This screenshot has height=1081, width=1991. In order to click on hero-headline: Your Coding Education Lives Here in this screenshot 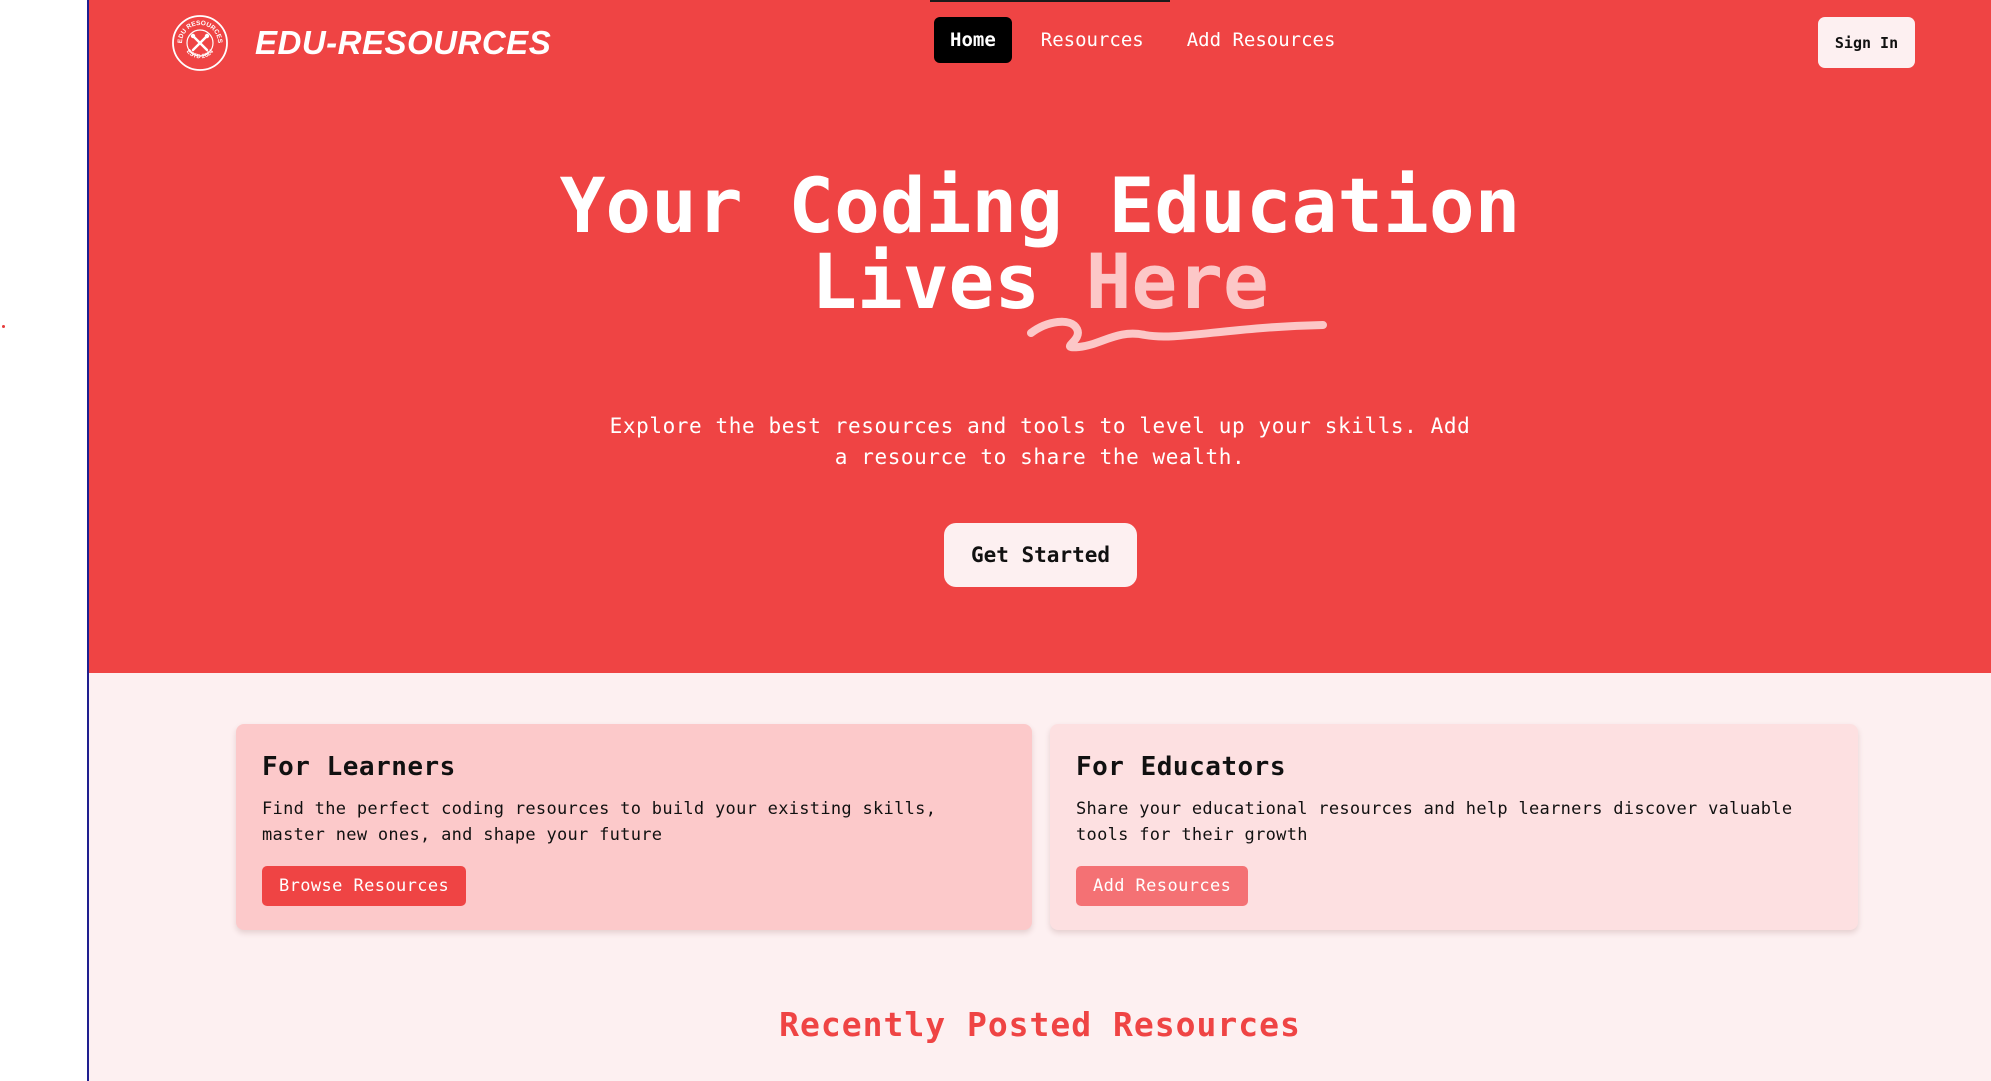, I will do `click(1040, 244)`.